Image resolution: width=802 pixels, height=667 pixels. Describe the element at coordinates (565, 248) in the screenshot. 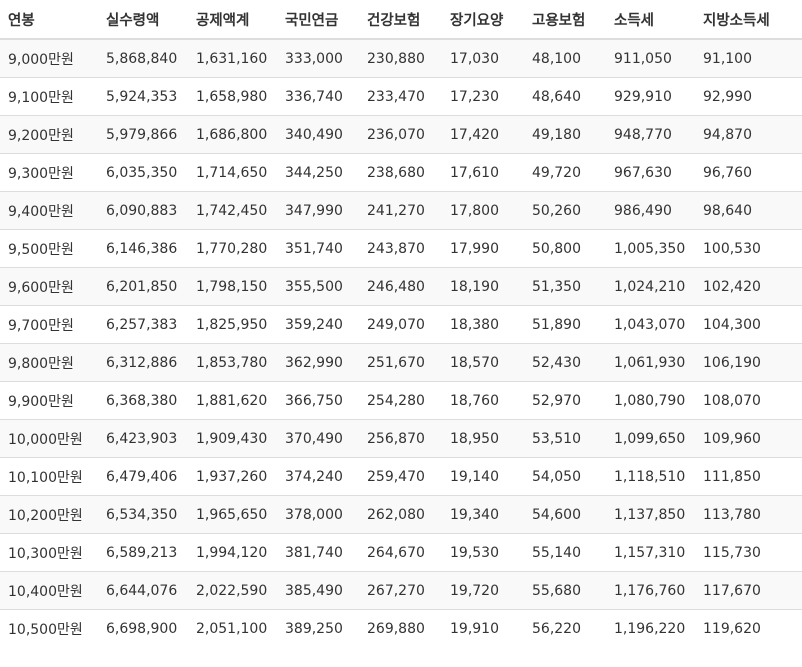

I see `cell-employment-insurance: 50,800` at that location.